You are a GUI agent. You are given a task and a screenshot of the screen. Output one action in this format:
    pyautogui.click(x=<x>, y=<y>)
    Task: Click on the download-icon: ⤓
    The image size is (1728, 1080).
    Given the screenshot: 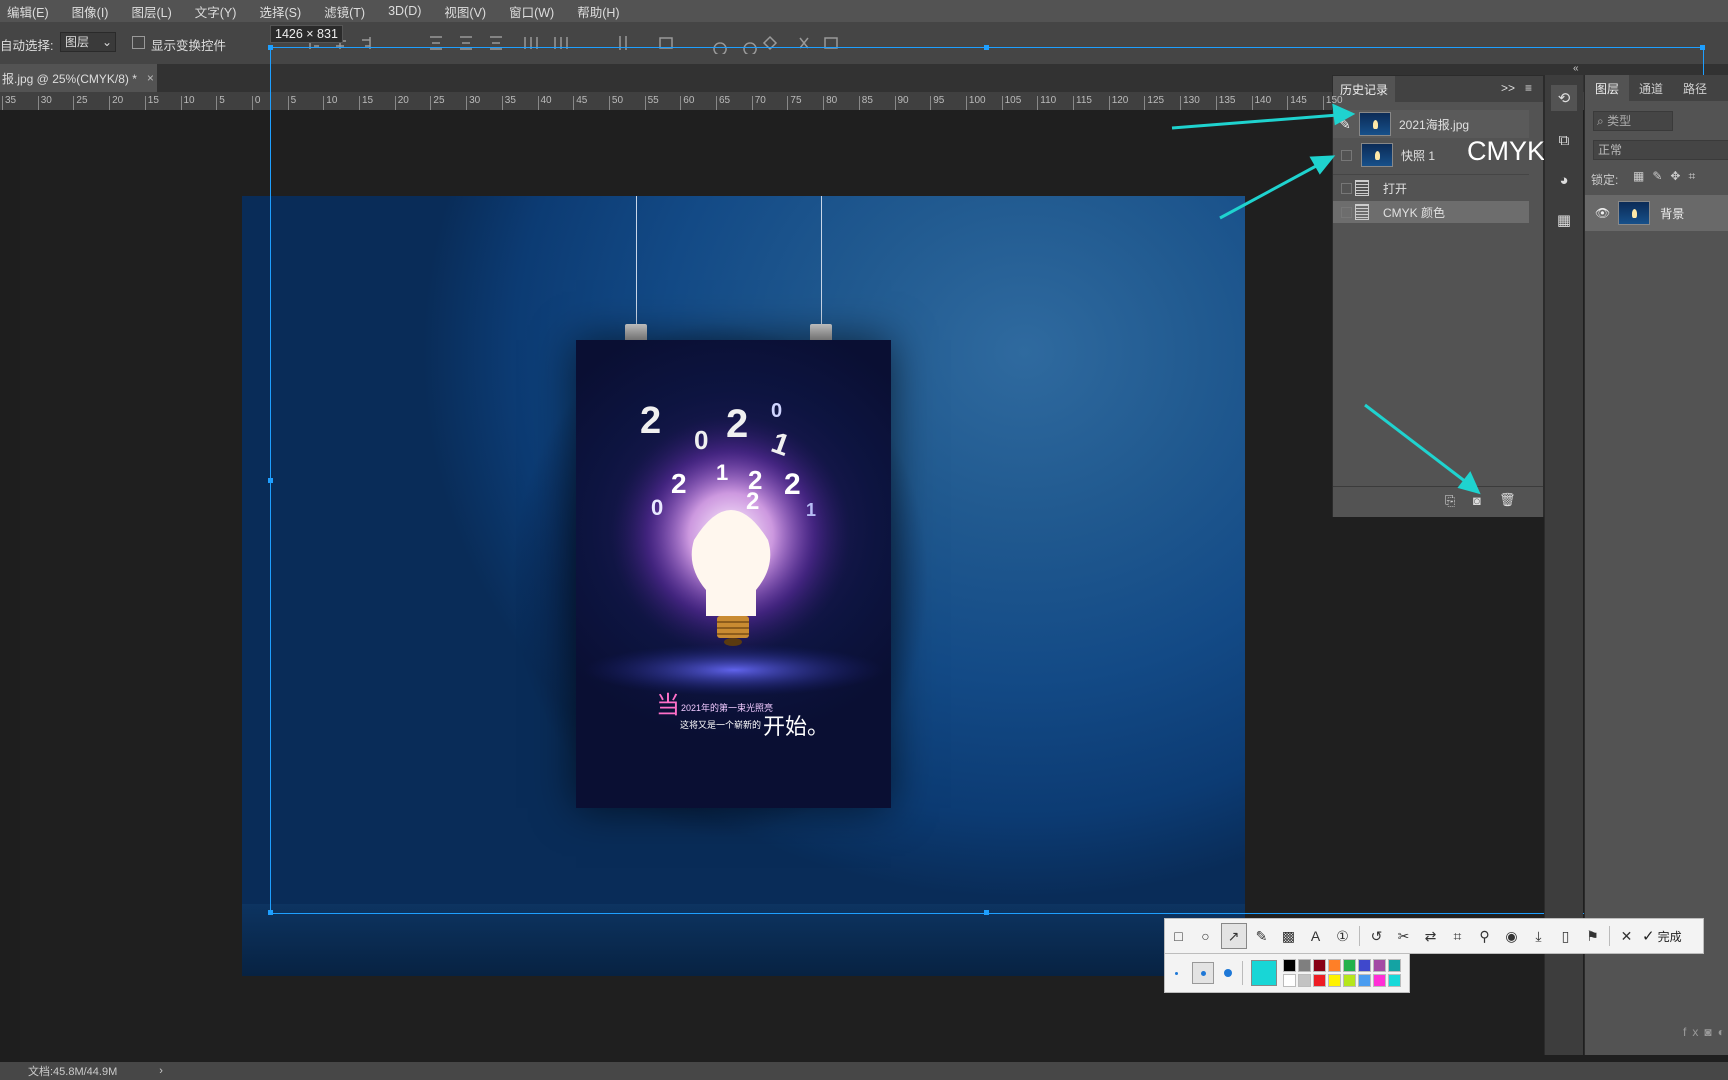 What is the action you would take?
    pyautogui.click(x=1539, y=936)
    